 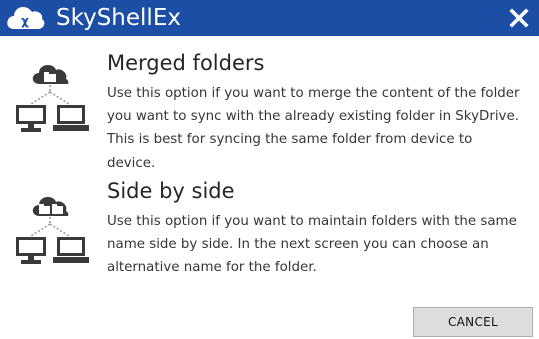 What do you see at coordinates (171, 191) in the screenshot?
I see `option-heading: Side by side` at bounding box center [171, 191].